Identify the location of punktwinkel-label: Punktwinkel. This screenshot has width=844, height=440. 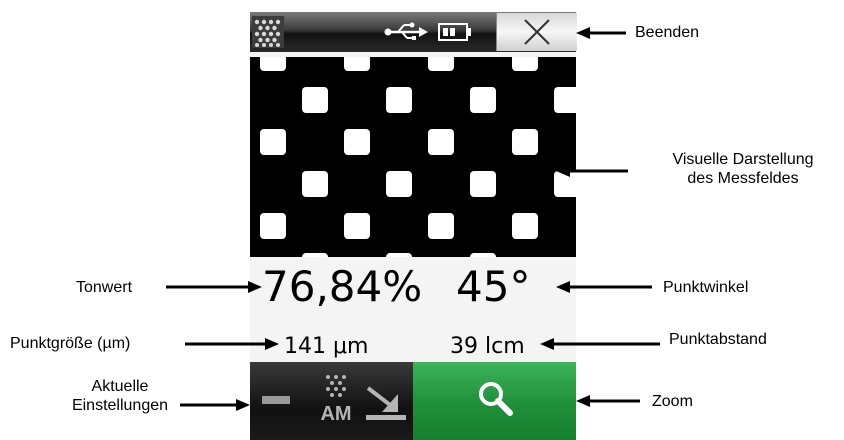
(706, 287).